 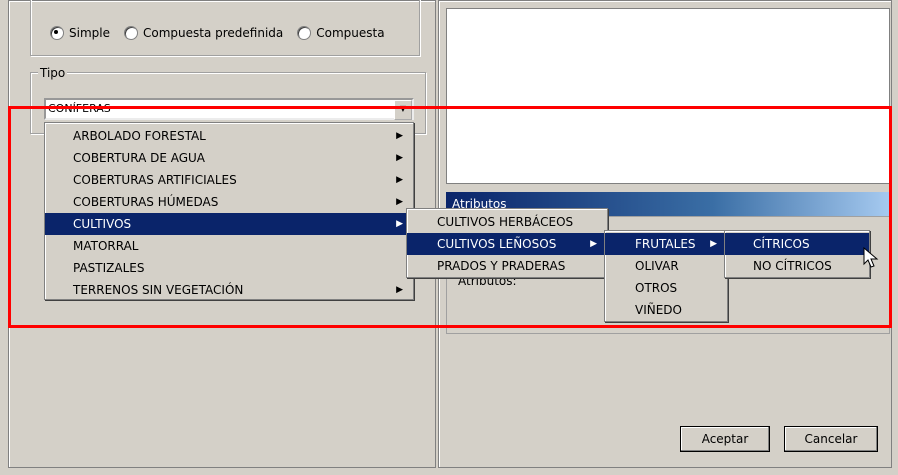 What do you see at coordinates (725, 439) in the screenshot?
I see `accept-button: Aceptar` at bounding box center [725, 439].